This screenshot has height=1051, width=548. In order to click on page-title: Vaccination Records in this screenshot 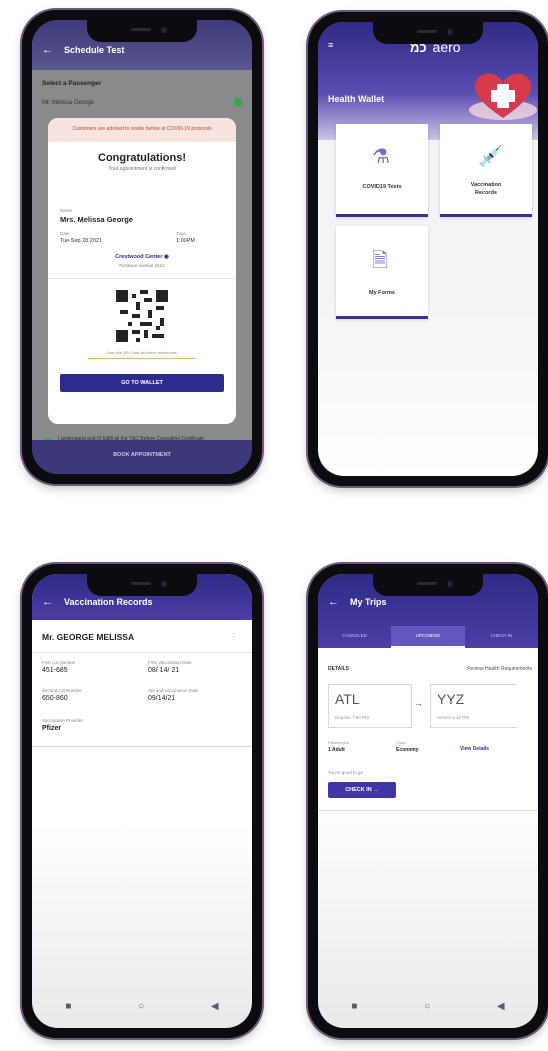, I will do `click(108, 602)`.